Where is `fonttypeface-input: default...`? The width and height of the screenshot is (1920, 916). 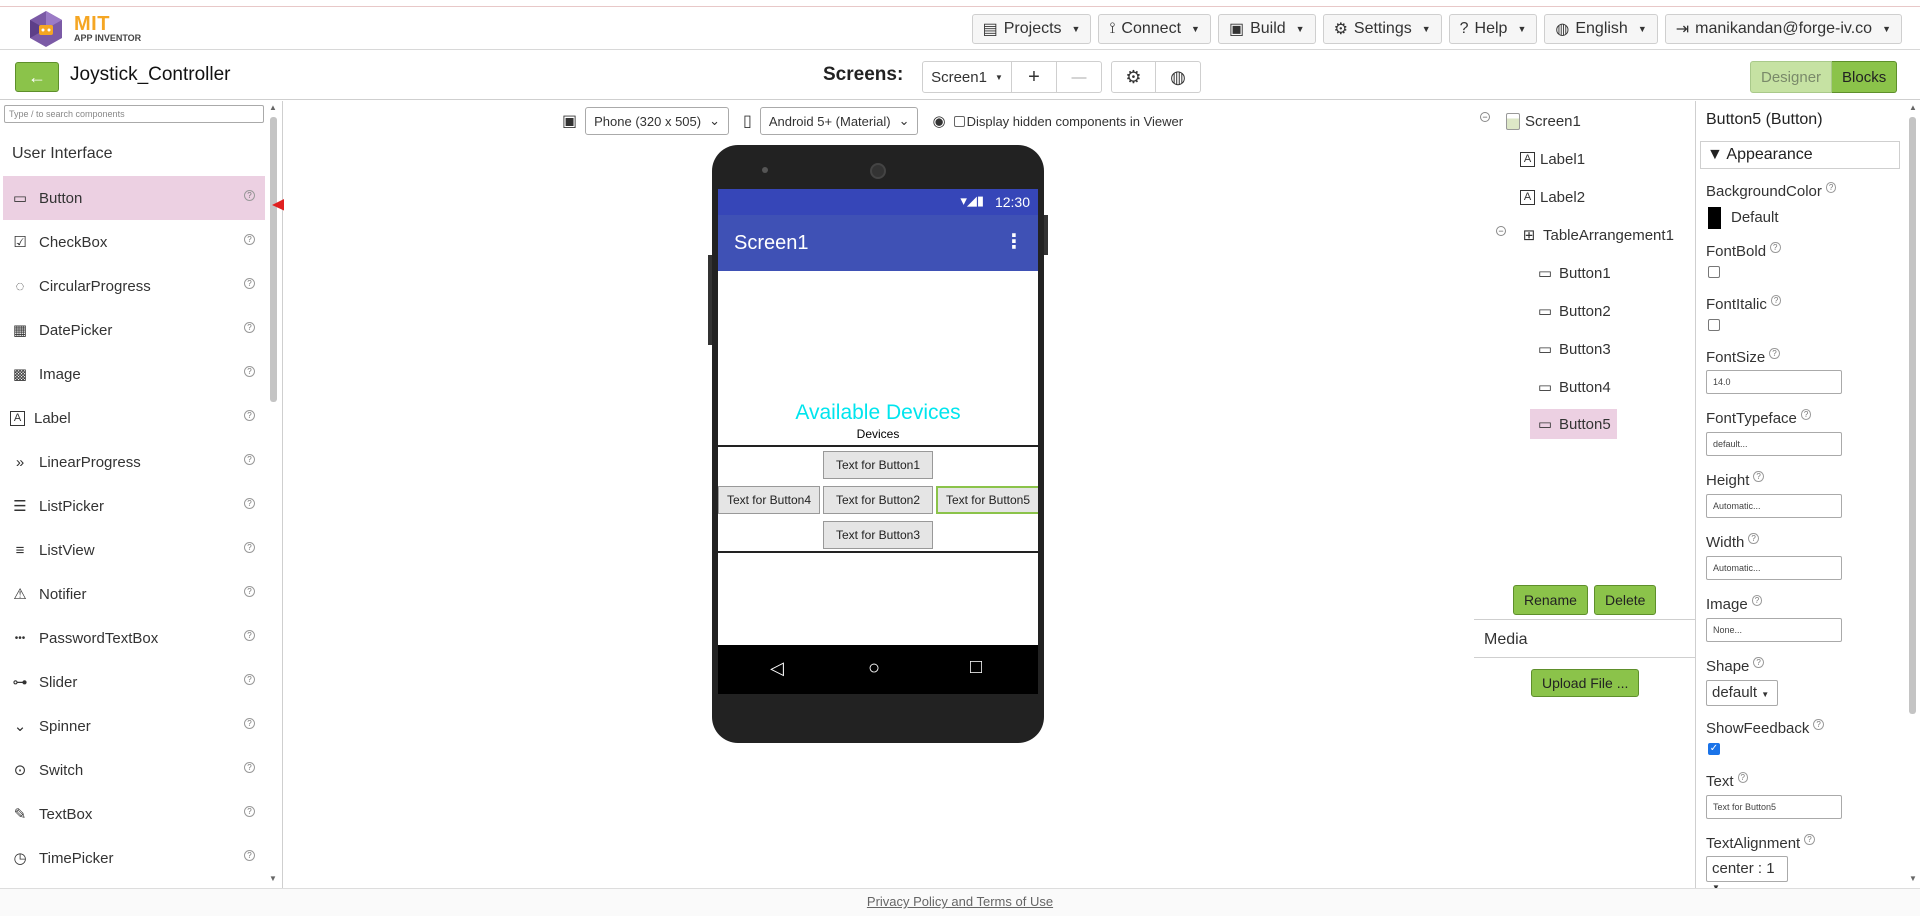 fonttypeface-input: default... is located at coordinates (1774, 444).